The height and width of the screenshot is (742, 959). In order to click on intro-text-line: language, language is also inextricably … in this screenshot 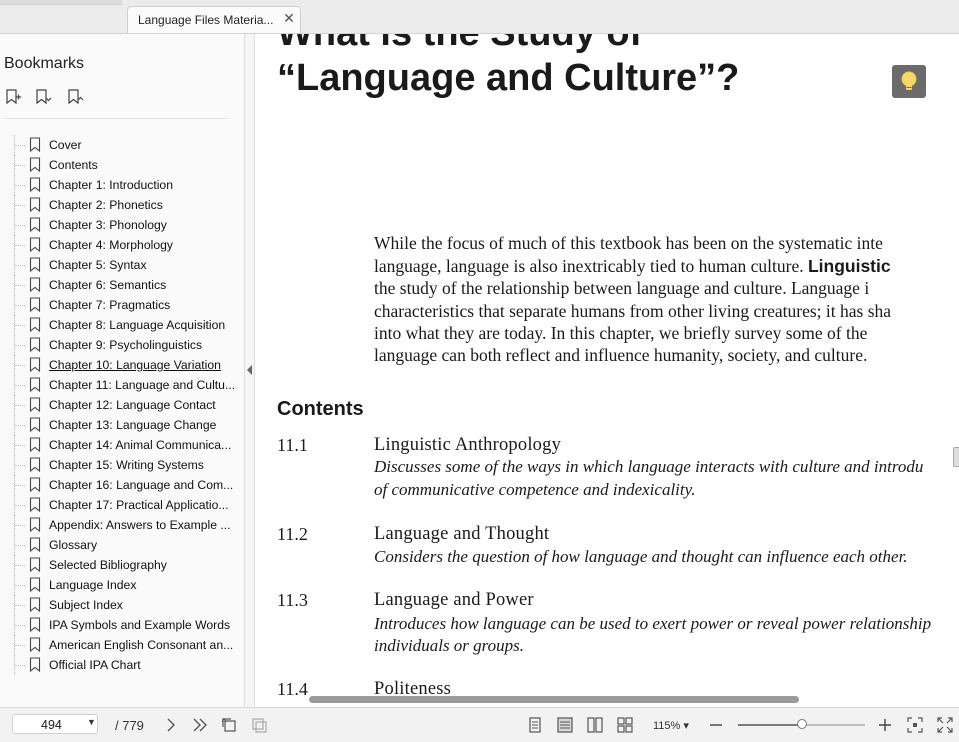, I will do `click(632, 266)`.